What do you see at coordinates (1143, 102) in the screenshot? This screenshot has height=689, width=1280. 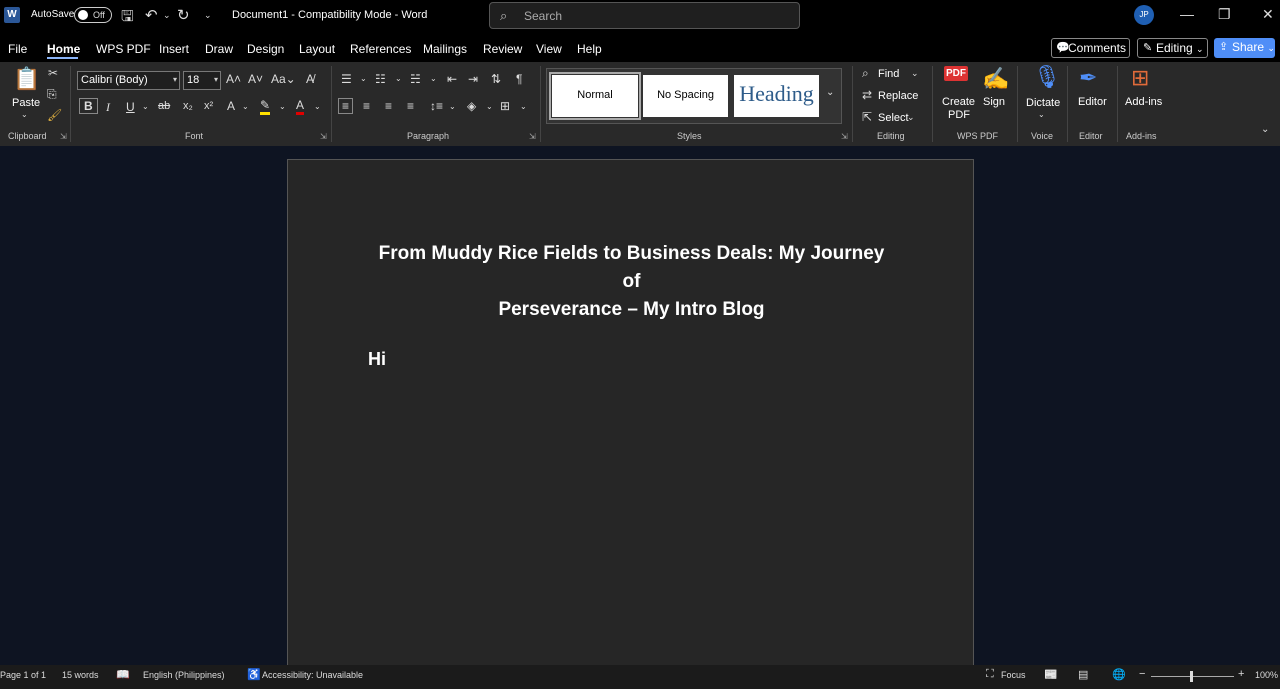 I see `addins-label: Add-ins` at bounding box center [1143, 102].